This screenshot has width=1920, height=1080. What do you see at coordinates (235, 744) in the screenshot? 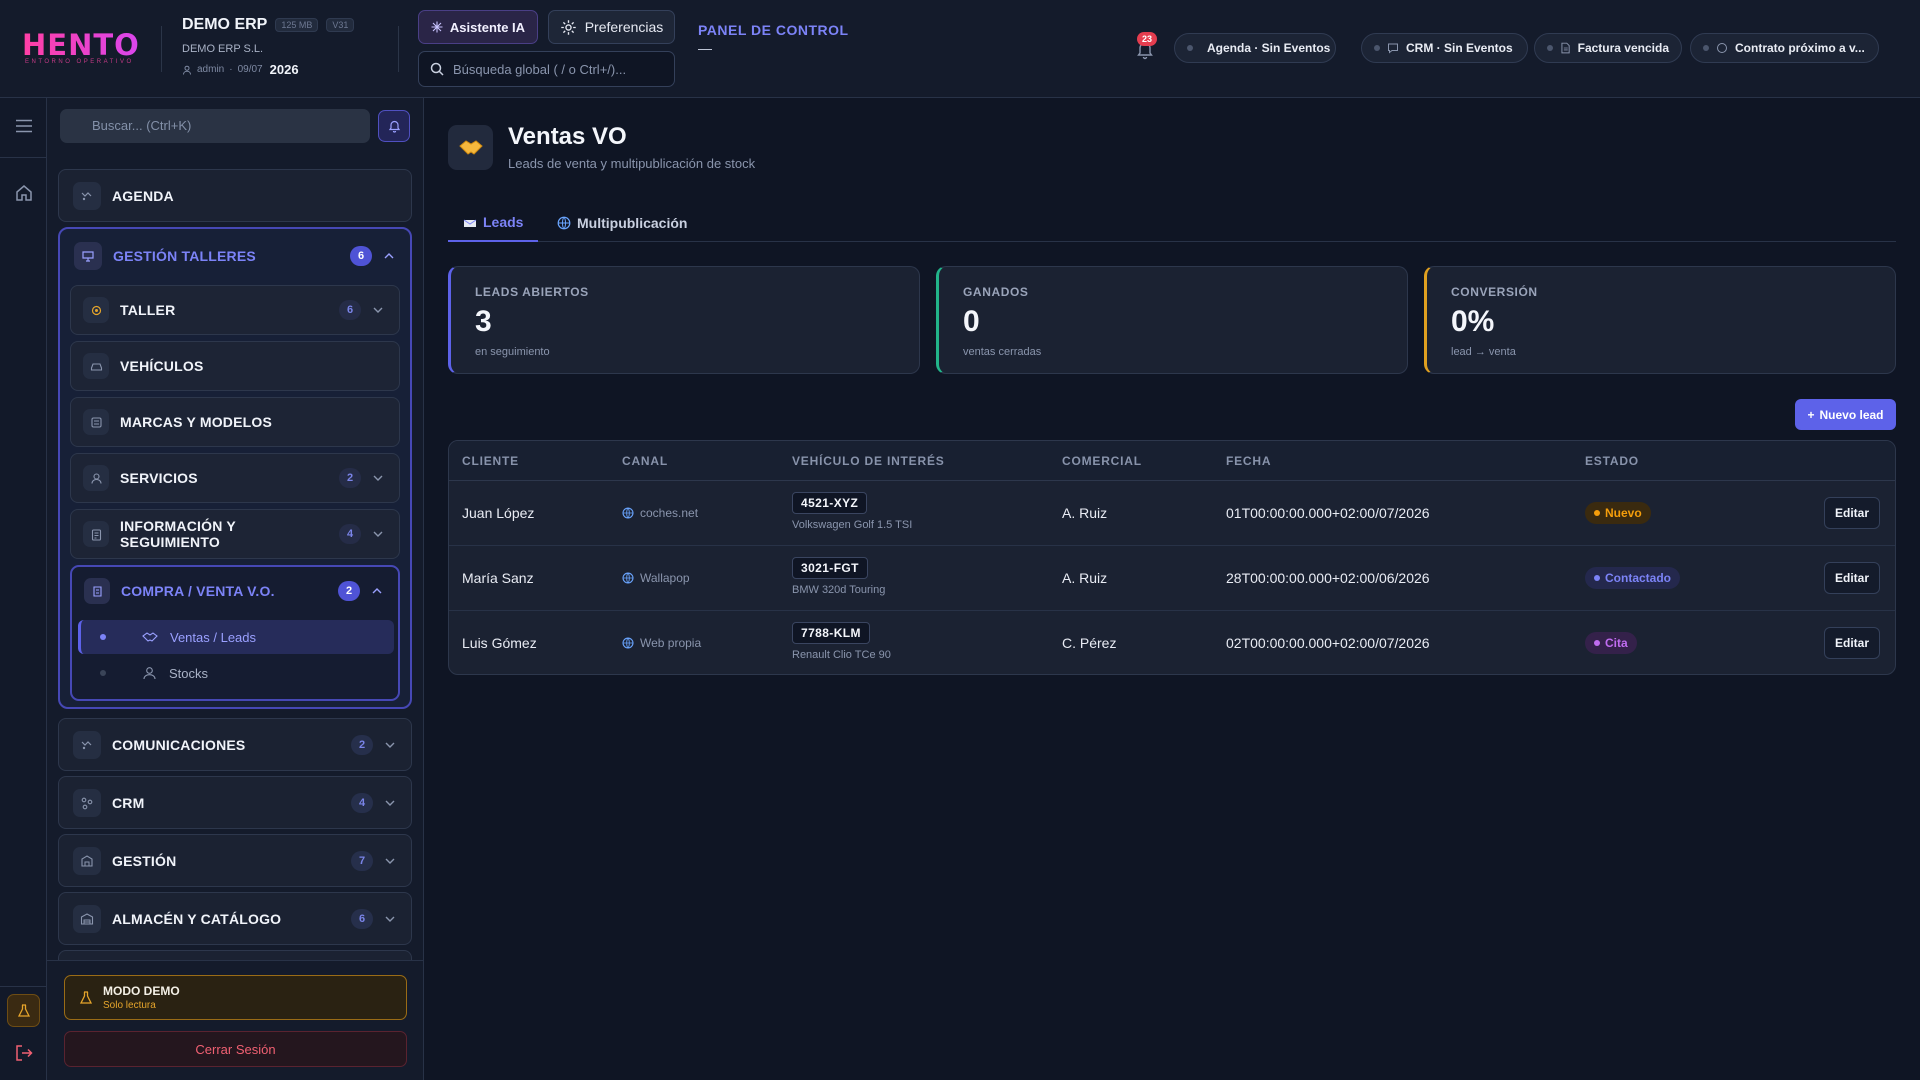
I see `sidebar-item-comunicaciones: COMUNICACIONES 2` at bounding box center [235, 744].